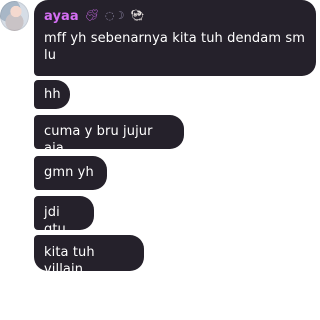  Describe the element at coordinates (114, 15) in the screenshot. I see `crescent-moon-icon: ◌☽` at that location.